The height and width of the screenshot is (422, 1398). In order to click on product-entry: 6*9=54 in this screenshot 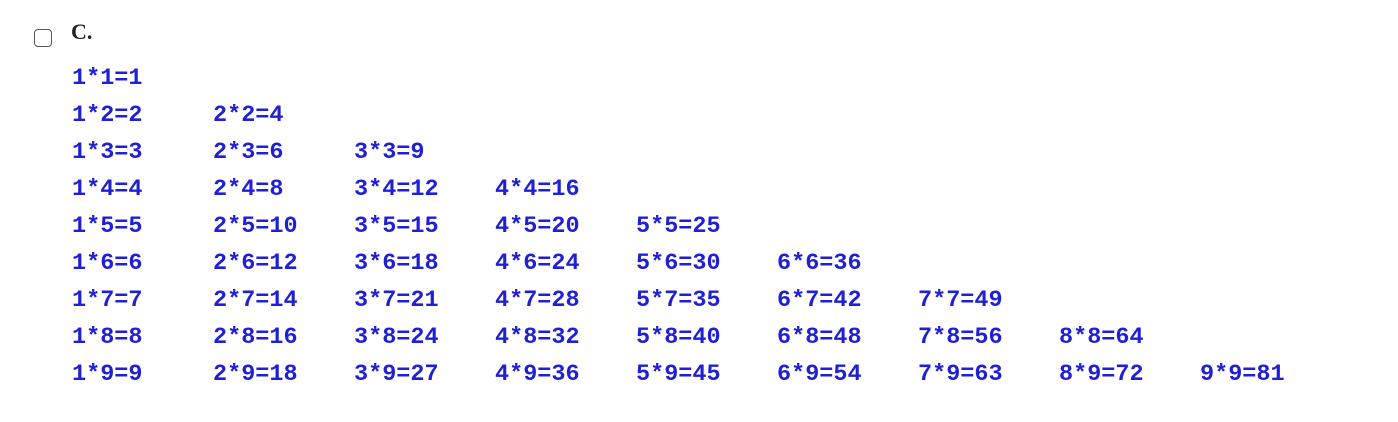, I will do `click(819, 374)`.